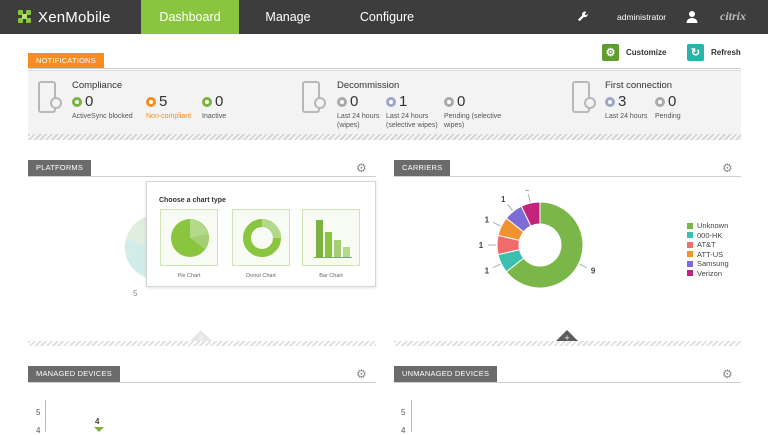  What do you see at coordinates (583, 17) in the screenshot?
I see `wrench-icon` at bounding box center [583, 17].